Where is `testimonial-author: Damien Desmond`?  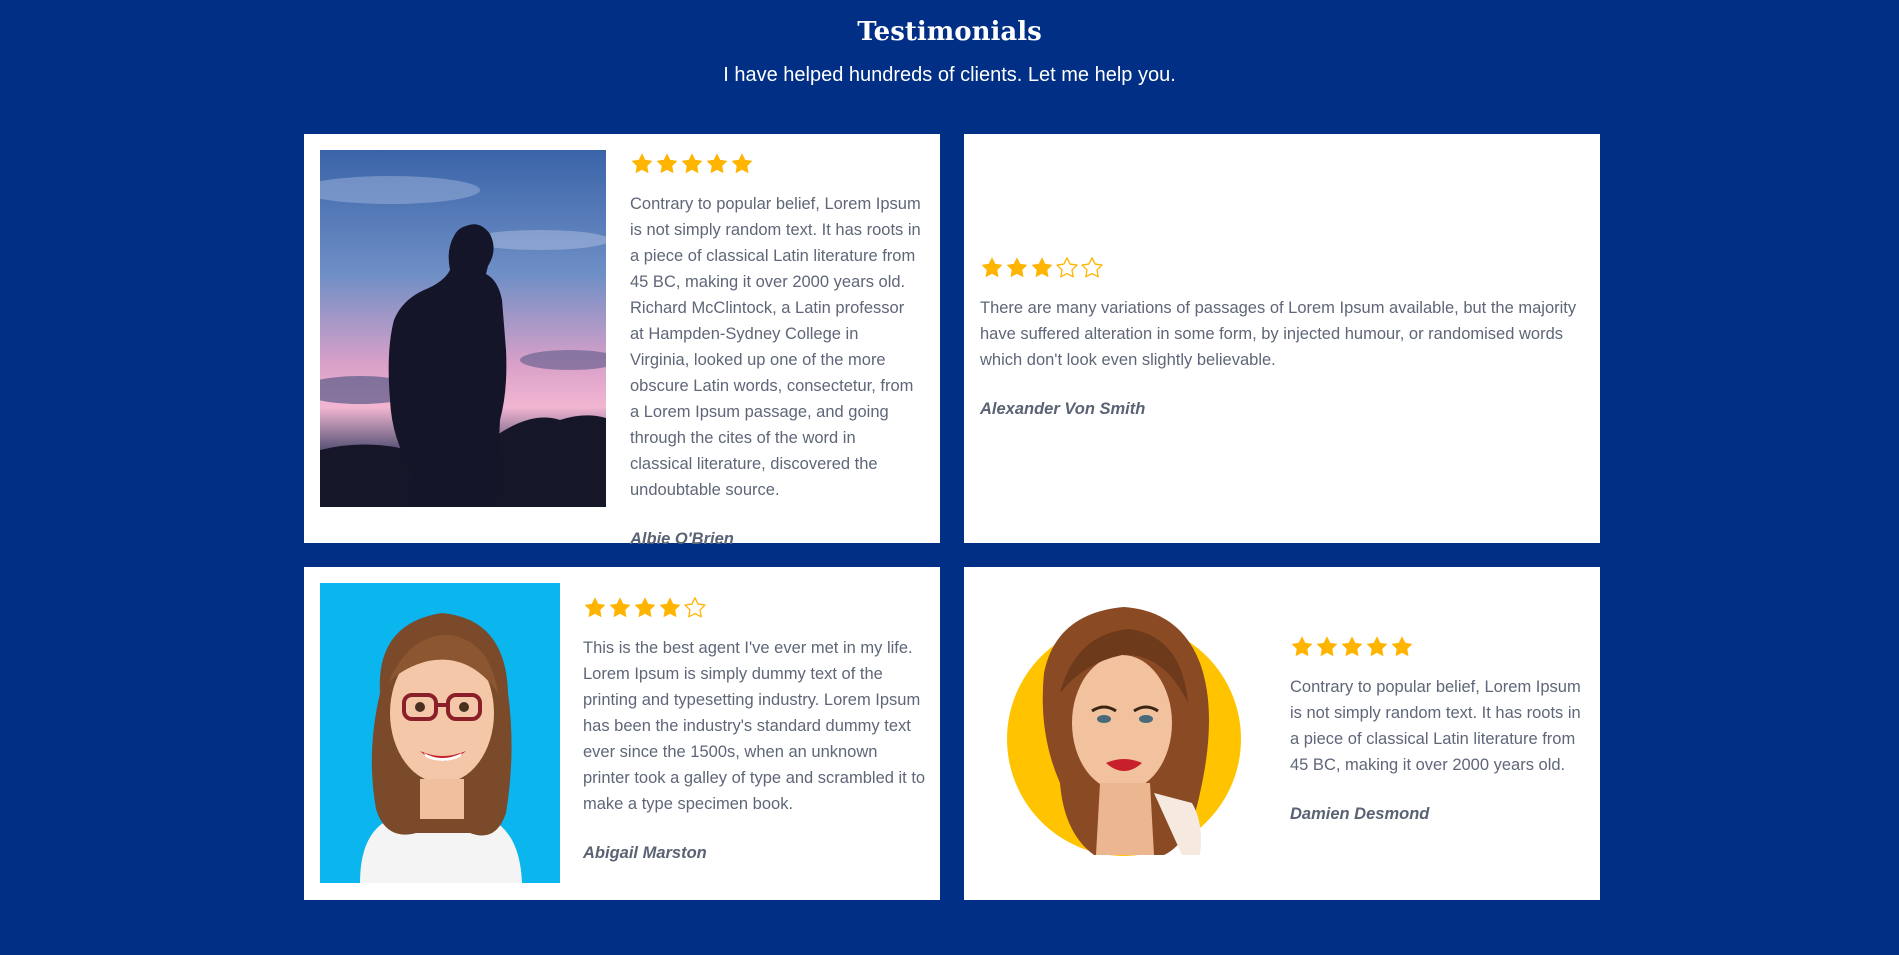
testimonial-author: Damien Desmond is located at coordinates (1360, 814).